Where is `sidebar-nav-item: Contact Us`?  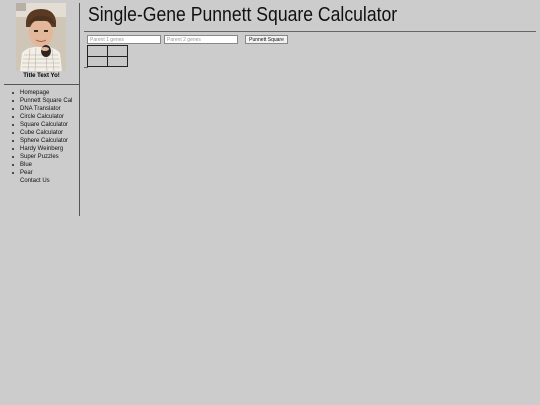
sidebar-nav-item: Contact Us is located at coordinates (42, 181).